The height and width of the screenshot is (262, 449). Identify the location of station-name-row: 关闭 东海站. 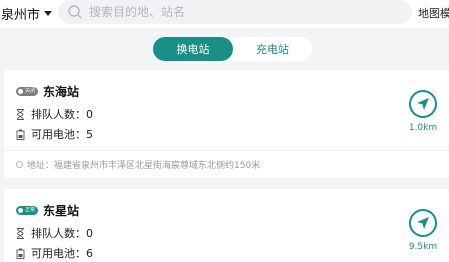
(47, 91).